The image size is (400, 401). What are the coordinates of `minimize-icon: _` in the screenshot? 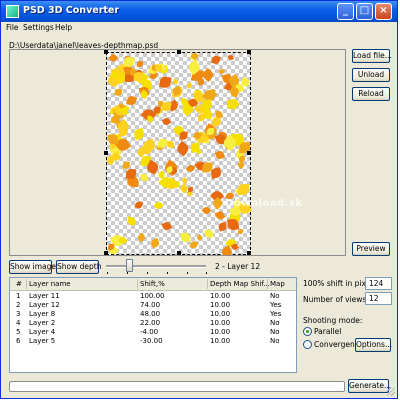 It's located at (345, 10).